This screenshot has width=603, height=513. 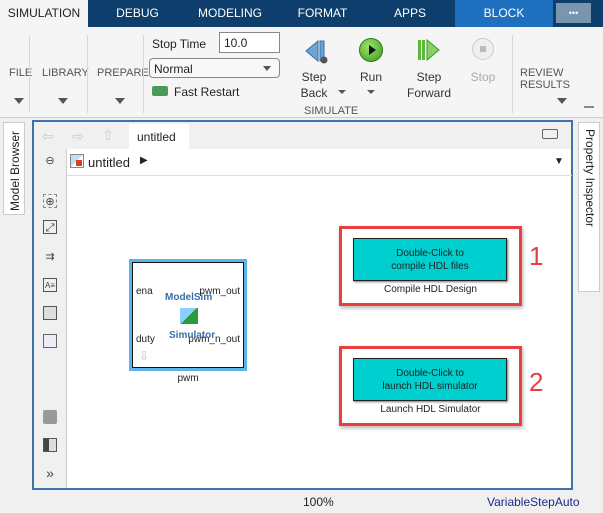 What do you see at coordinates (50, 417) in the screenshot?
I see `camera-icon` at bounding box center [50, 417].